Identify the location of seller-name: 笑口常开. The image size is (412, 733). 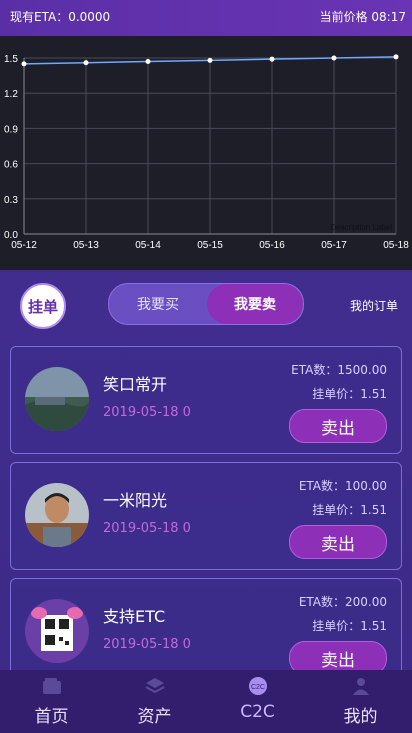
(135, 384).